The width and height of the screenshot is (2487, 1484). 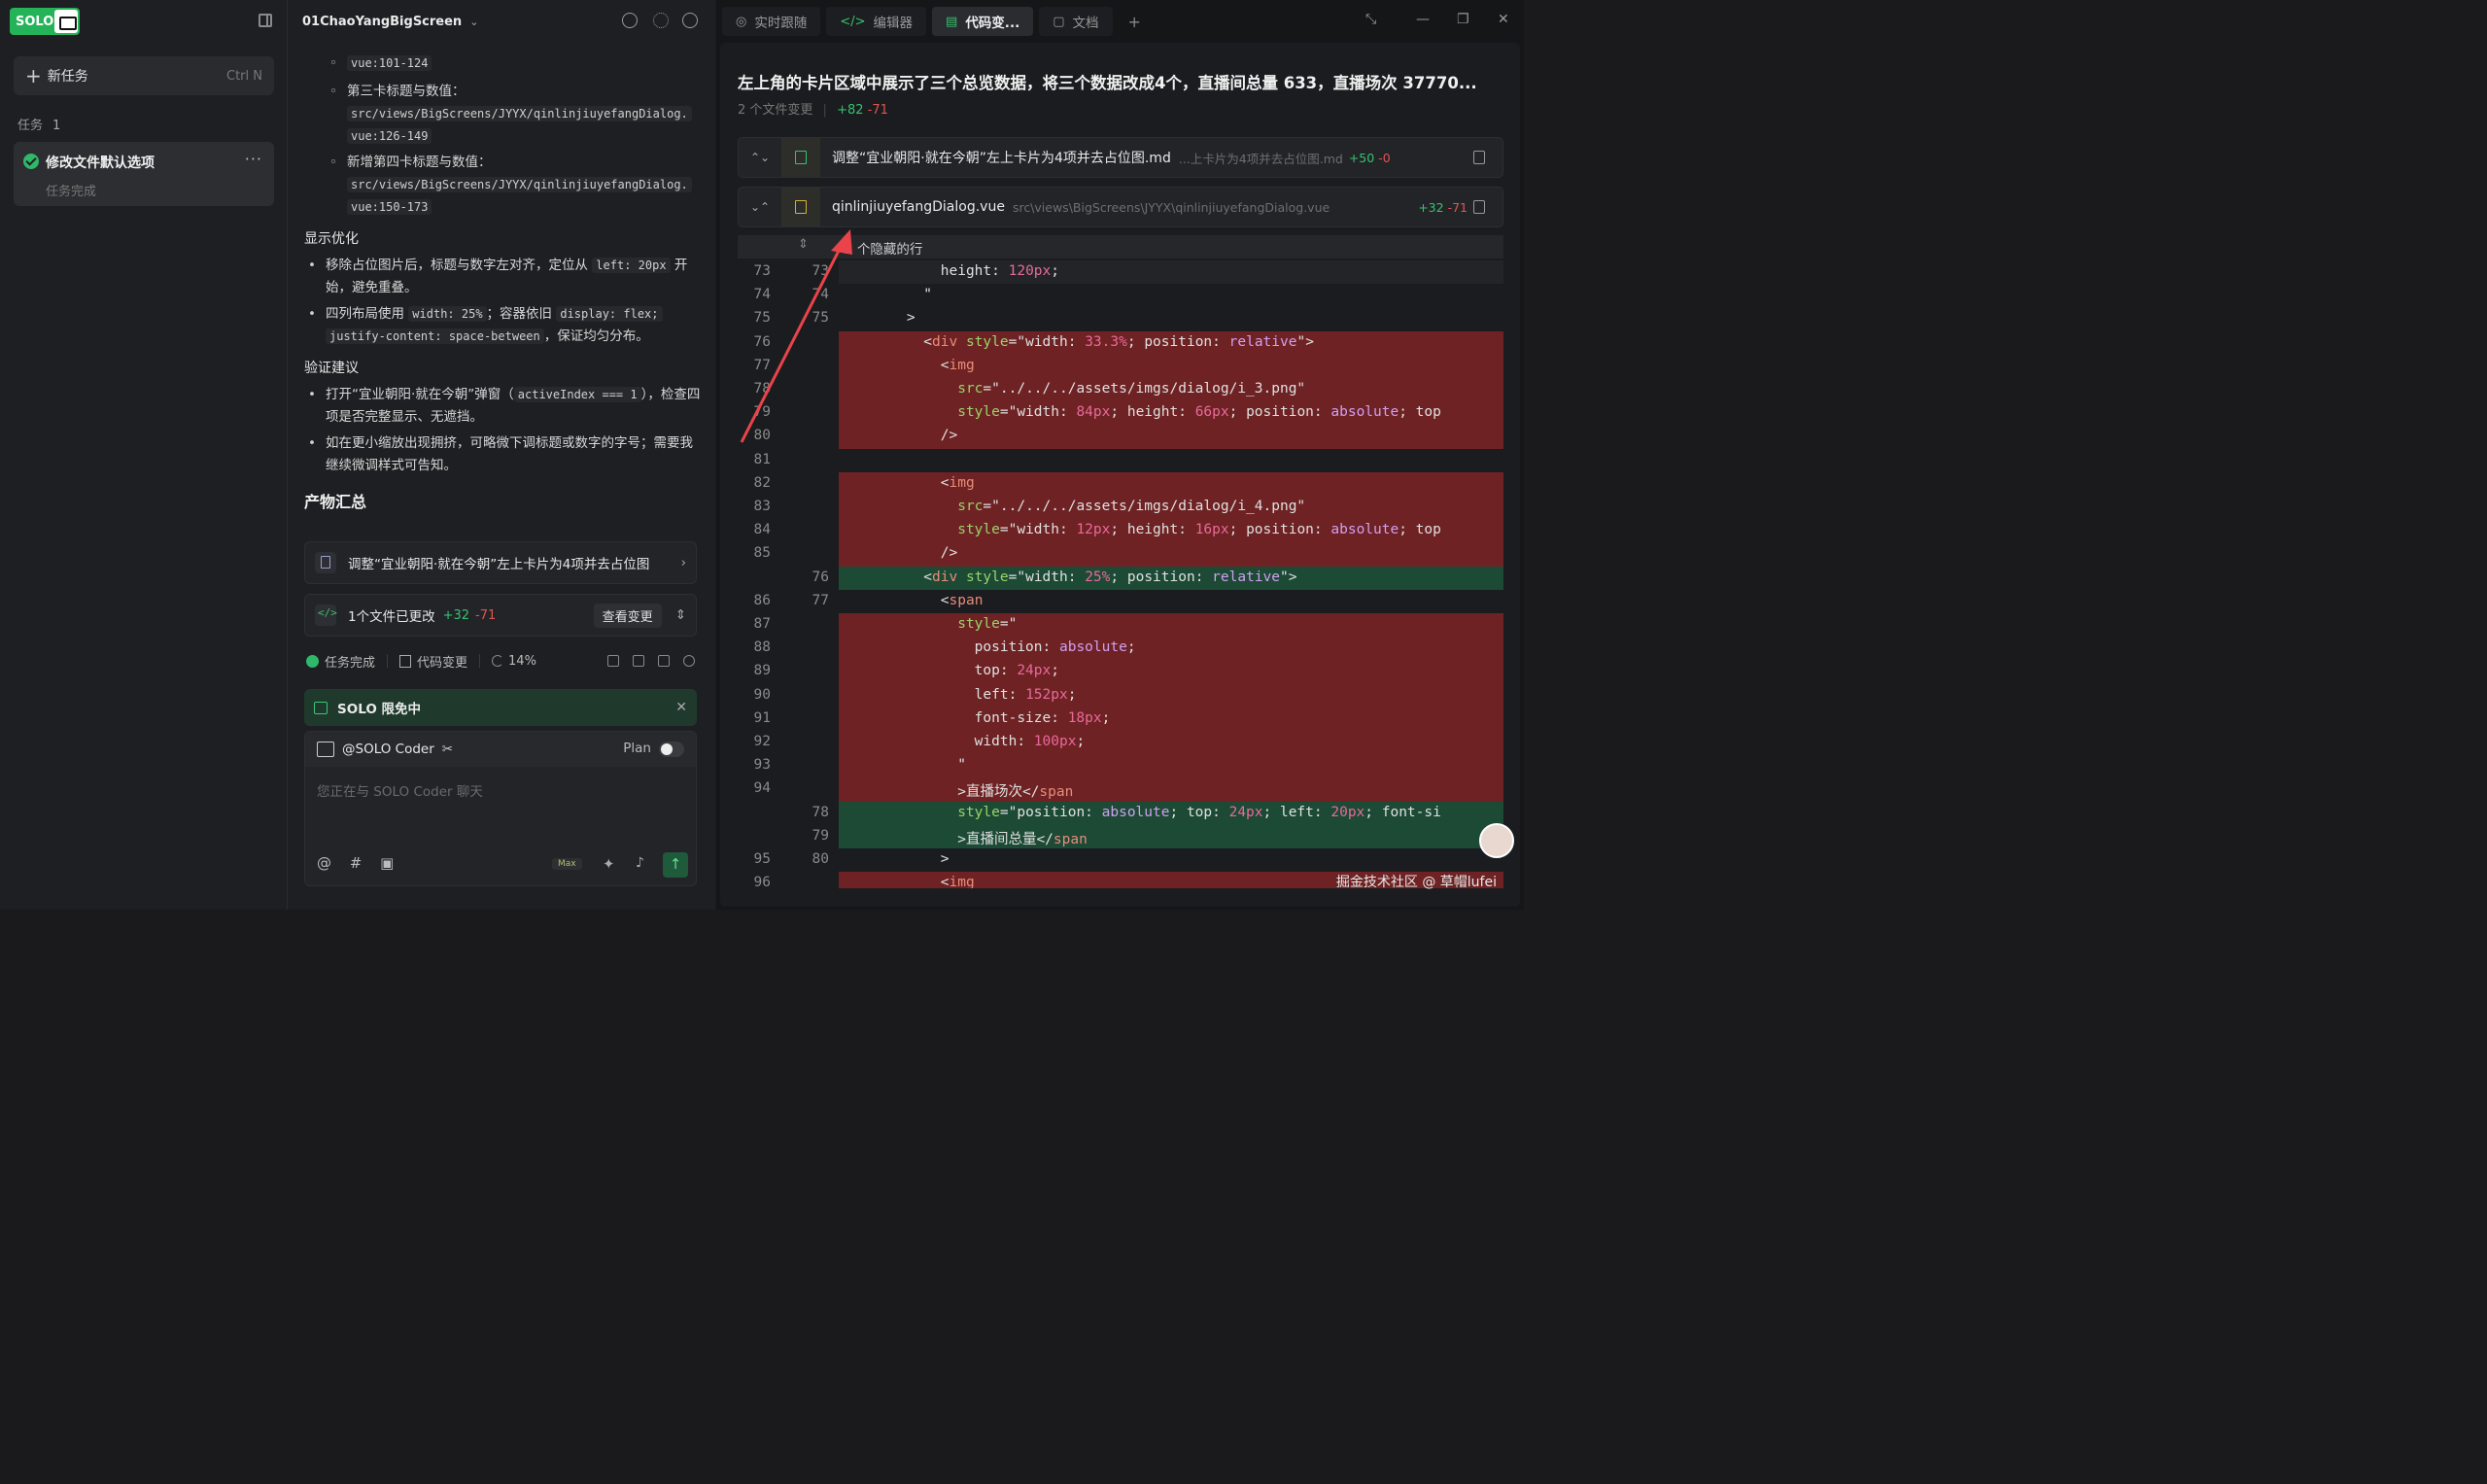 I want to click on new-task-shortcut: Ctrl N, so click(x=244, y=76).